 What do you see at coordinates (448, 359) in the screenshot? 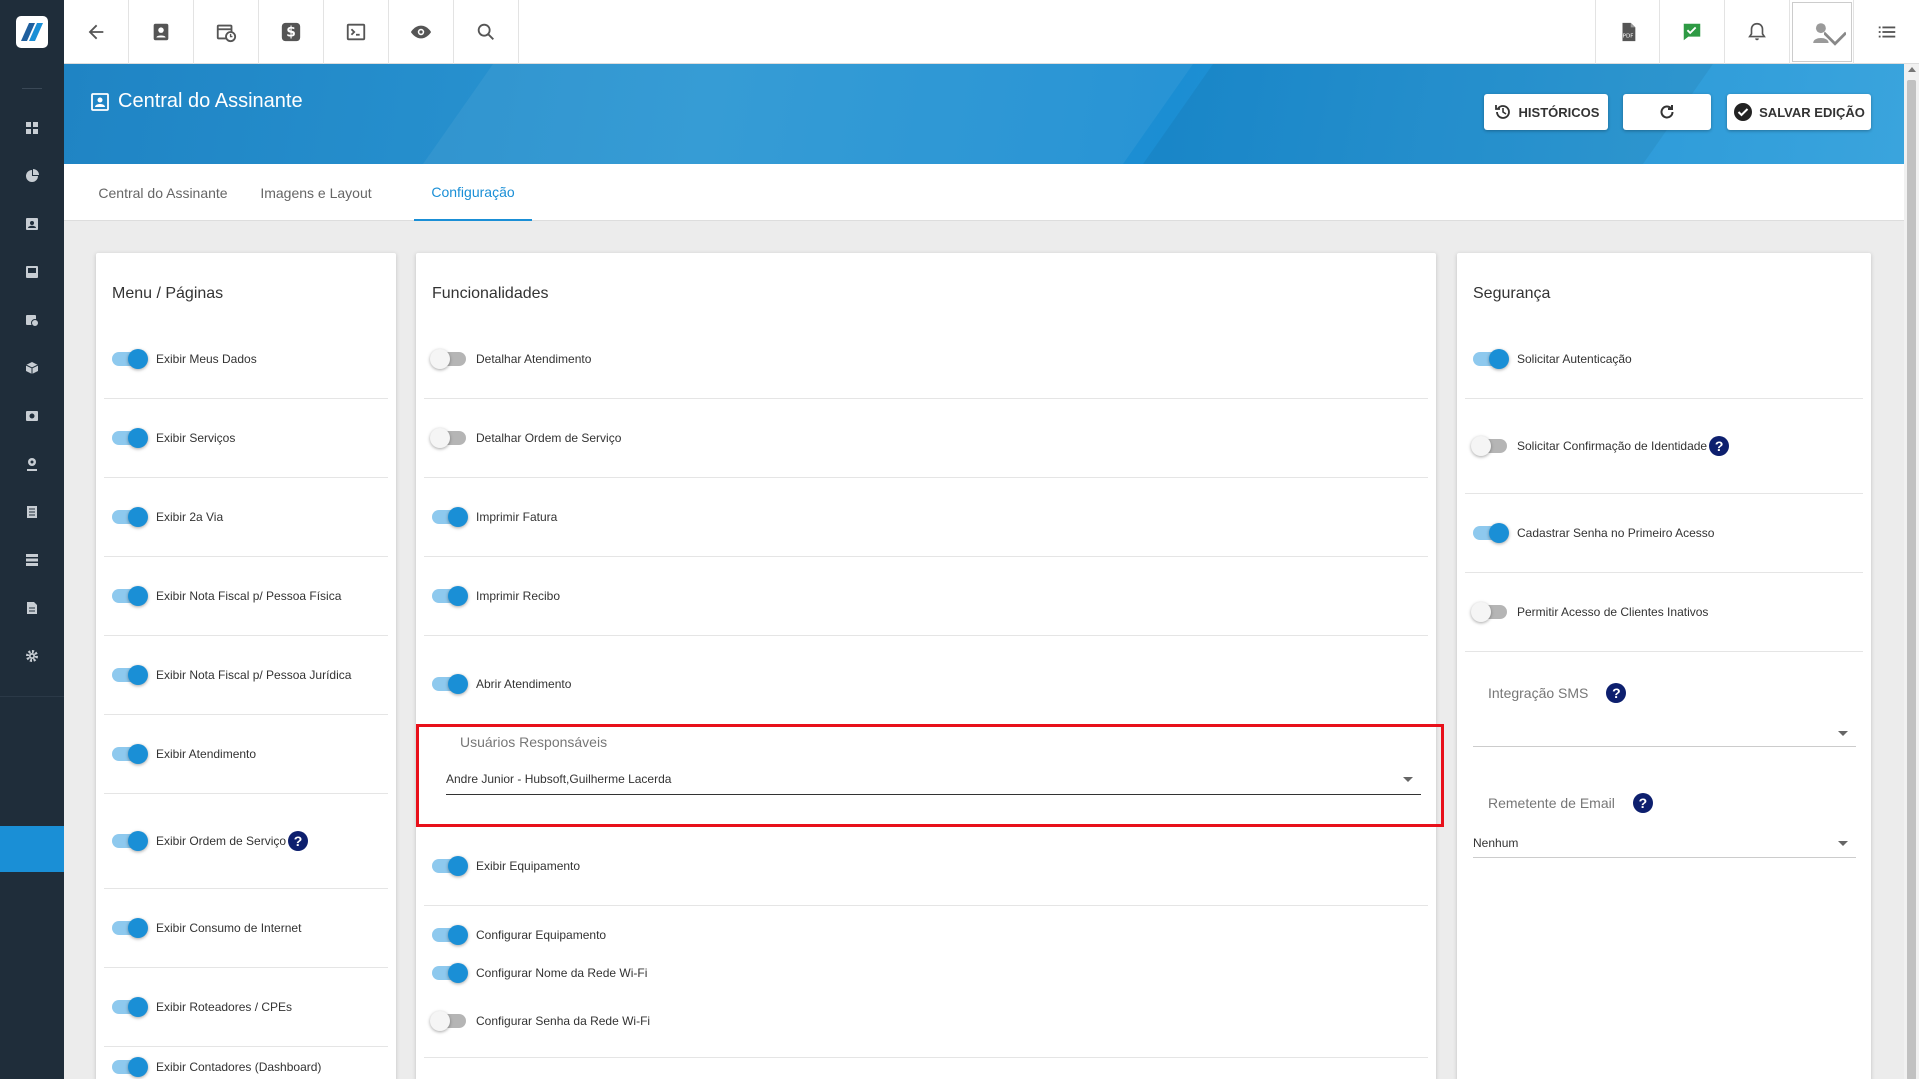
I see `detalhar-atendimento-toggle` at bounding box center [448, 359].